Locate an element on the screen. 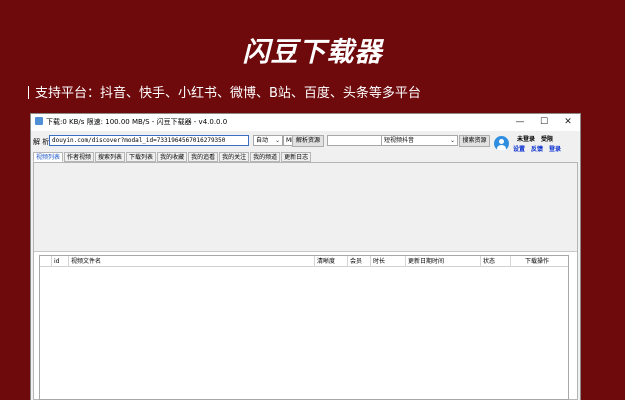 The width and height of the screenshot is (625, 400). tab-following-shows: 我的追看 is located at coordinates (203, 157).